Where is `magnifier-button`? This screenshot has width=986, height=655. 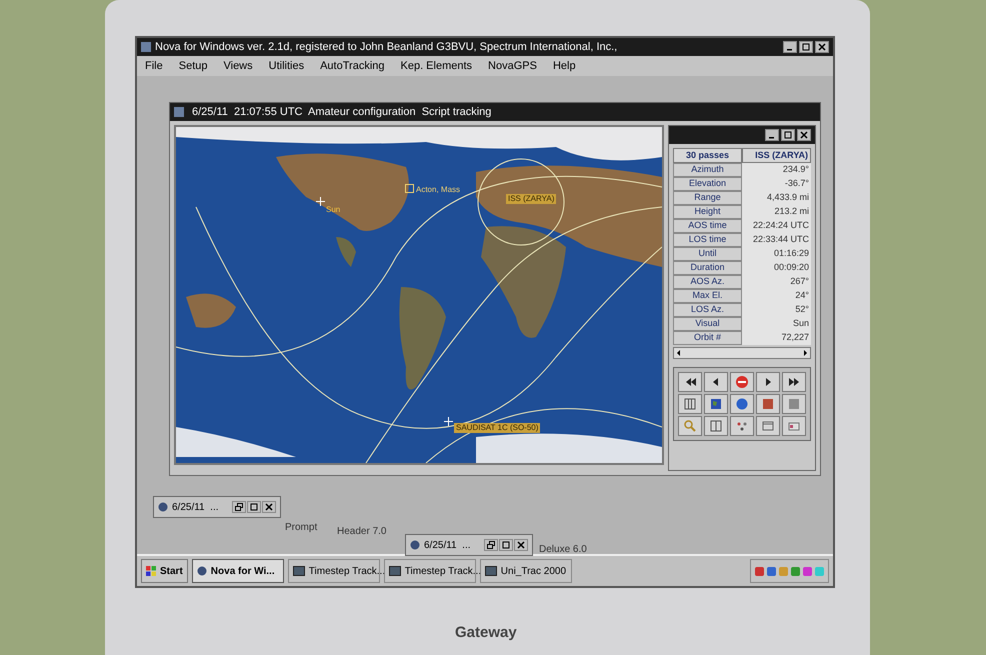
magnifier-button is located at coordinates (690, 426).